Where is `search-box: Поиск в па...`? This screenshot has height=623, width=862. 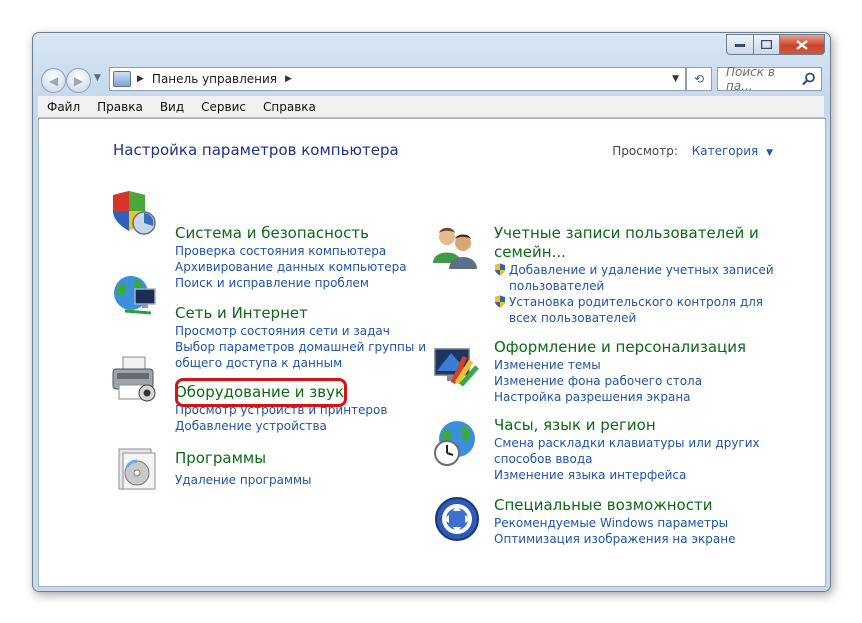 search-box: Поиск в па... is located at coordinates (769, 79).